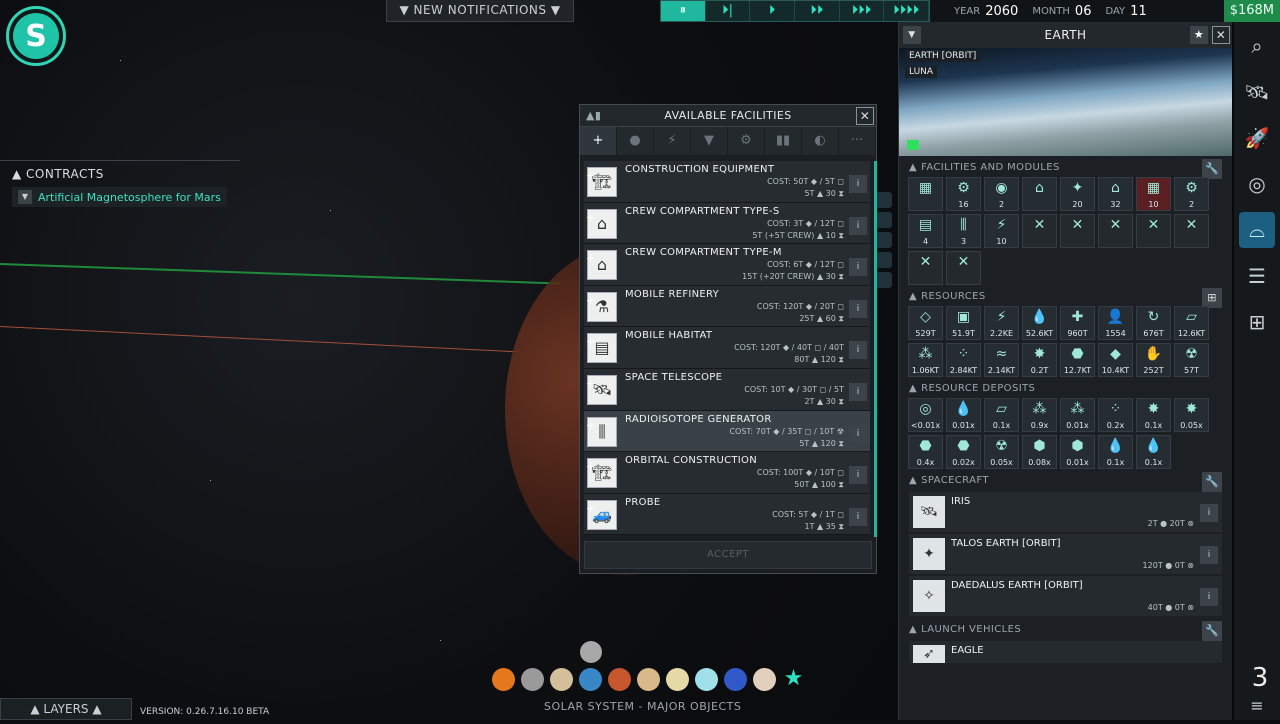 The width and height of the screenshot is (1280, 724). What do you see at coordinates (590, 679) in the screenshot?
I see `earth-icon` at bounding box center [590, 679].